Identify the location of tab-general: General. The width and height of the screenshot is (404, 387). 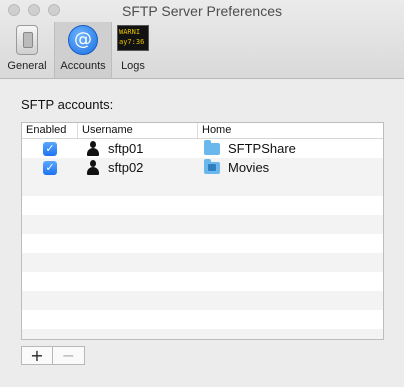
(27, 50).